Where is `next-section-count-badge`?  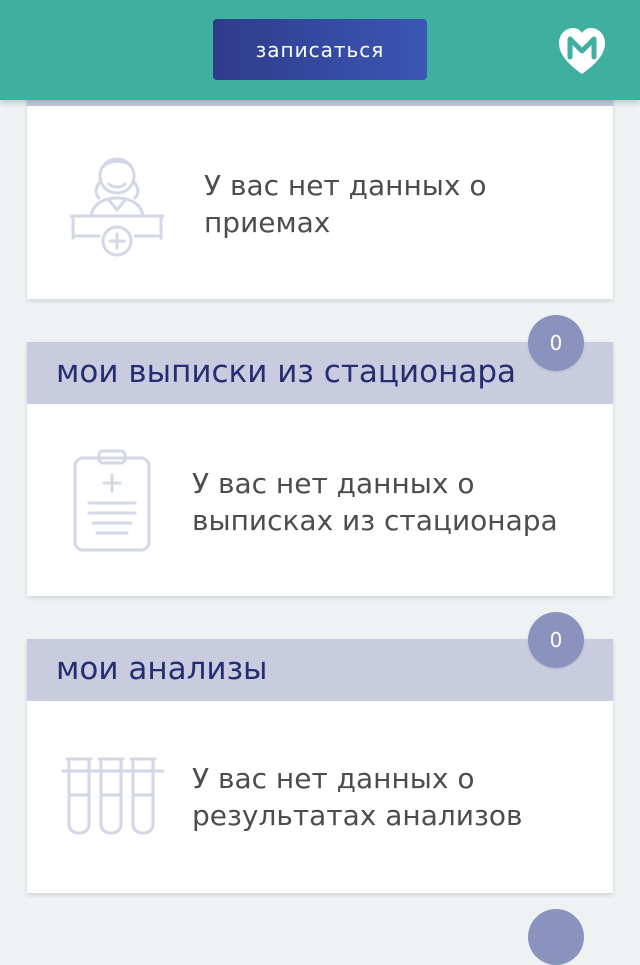 next-section-count-badge is located at coordinates (556, 937).